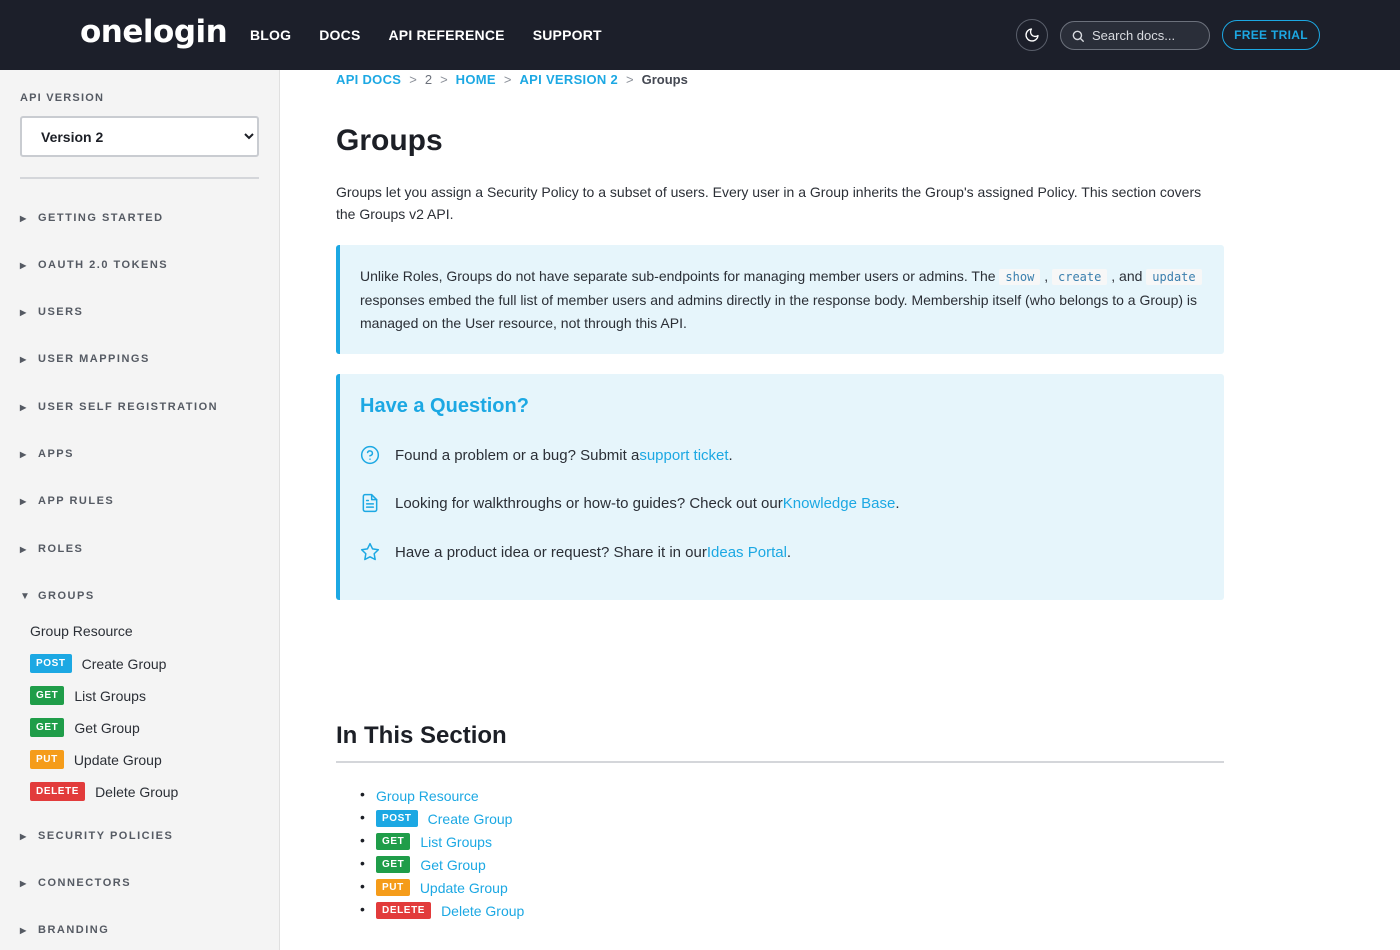  I want to click on sidebar-subitem-label: Group Resource, so click(81, 631).